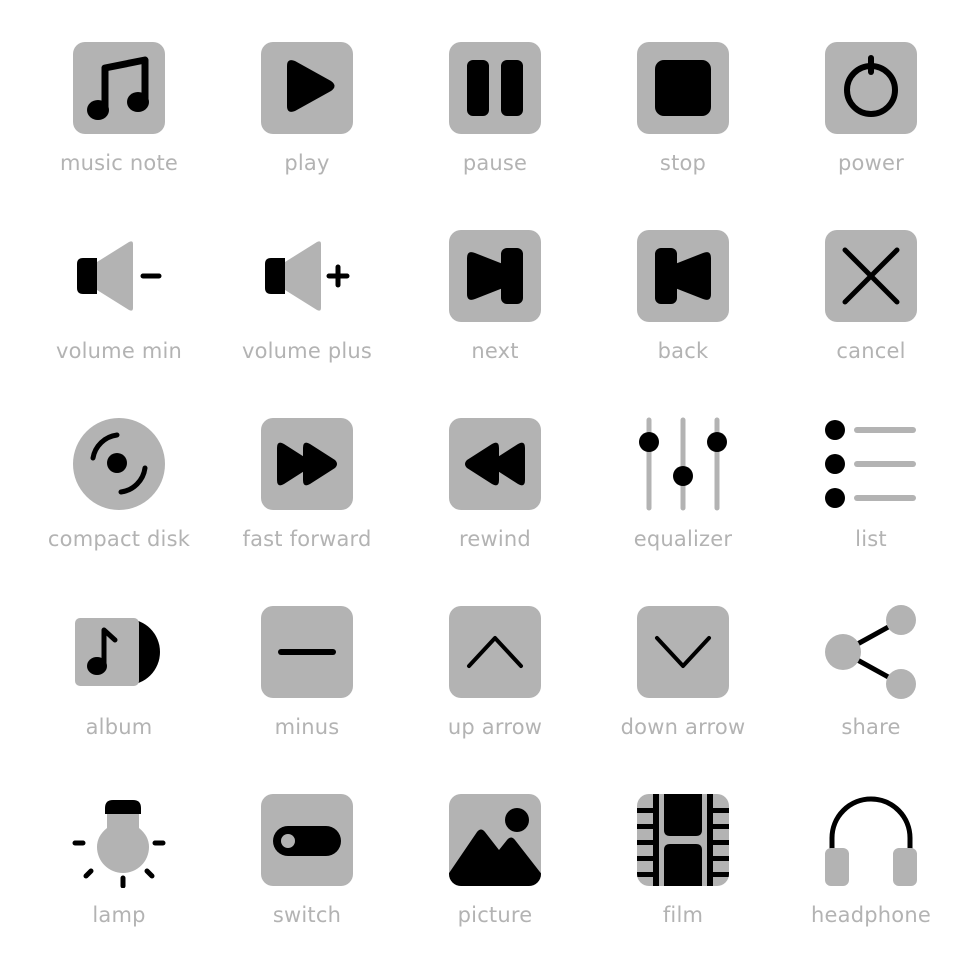 This screenshot has width=980, height=980. Describe the element at coordinates (683, 163) in the screenshot. I see `icon-label: stop` at that location.